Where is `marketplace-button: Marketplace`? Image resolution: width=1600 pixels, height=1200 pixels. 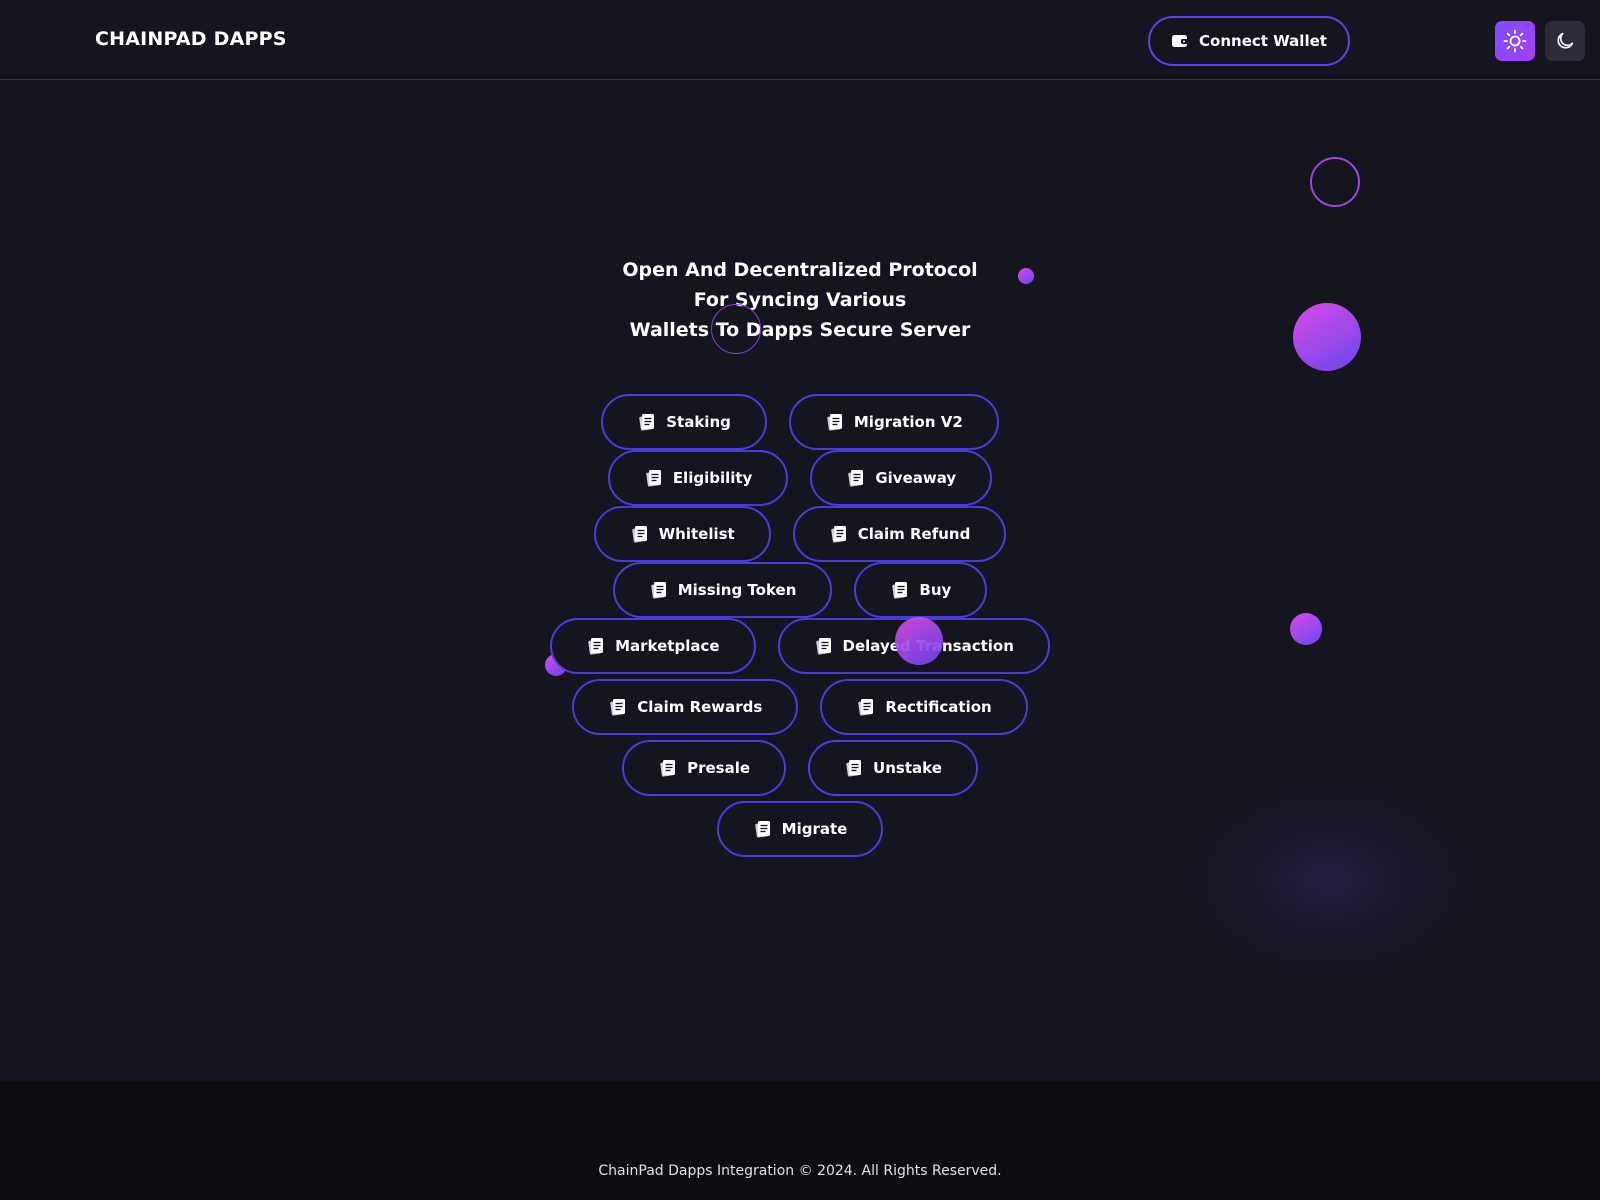
marketplace-button: Marketplace is located at coordinates (653, 646).